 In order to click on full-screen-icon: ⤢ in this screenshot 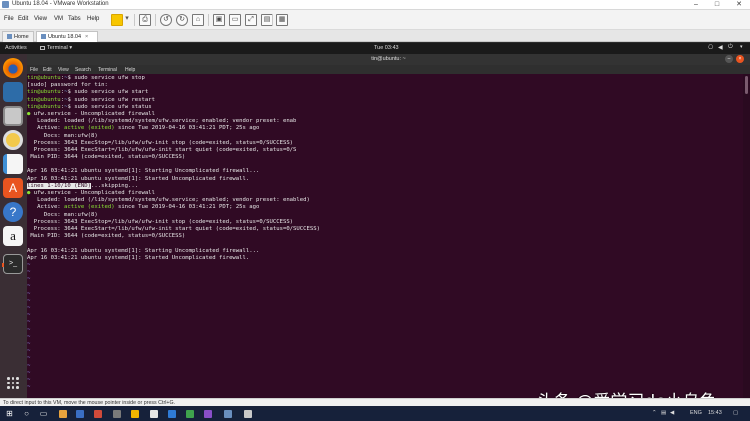, I will do `click(251, 20)`.